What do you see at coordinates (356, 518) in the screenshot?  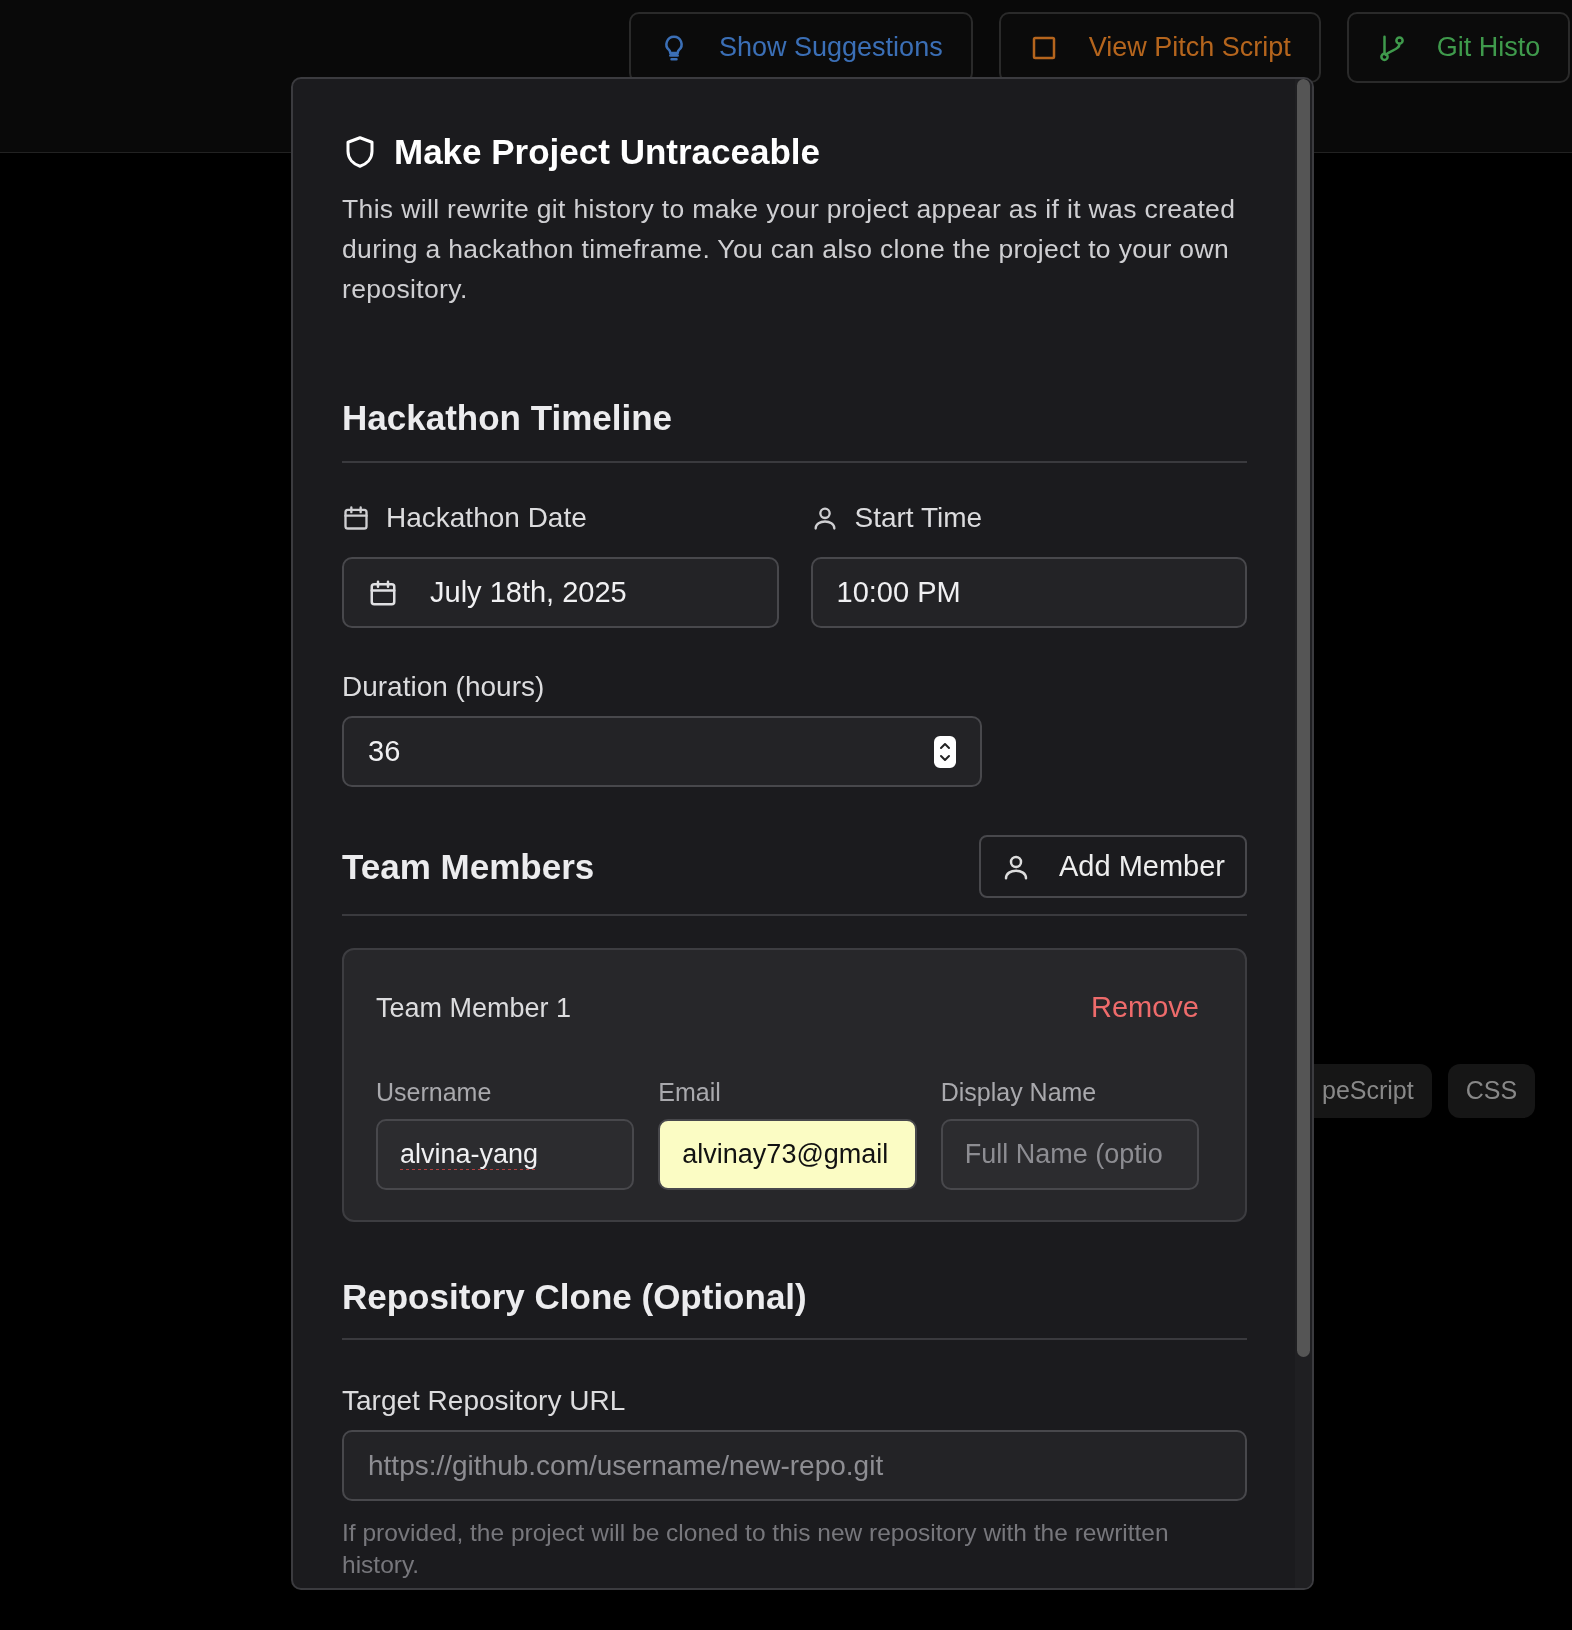 I see `calendar-icon` at bounding box center [356, 518].